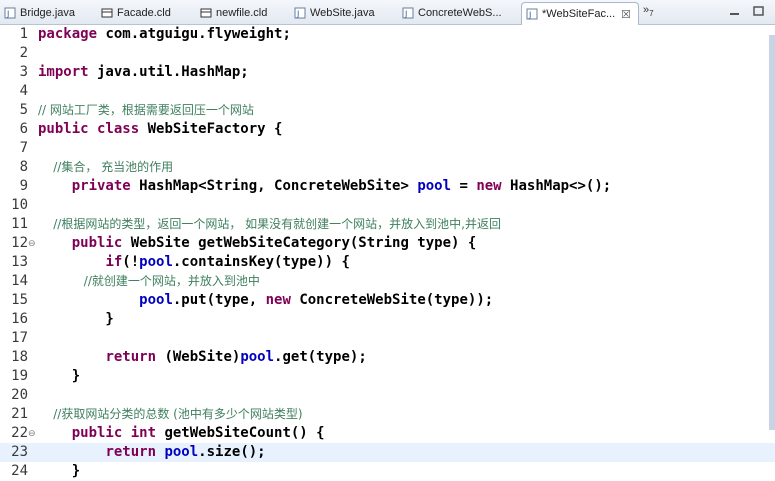 Image resolution: width=775 pixels, height=481 pixels. Describe the element at coordinates (387, 262) in the screenshot. I see `code-line: 13 if(!pool.containsKey(type)) {` at that location.